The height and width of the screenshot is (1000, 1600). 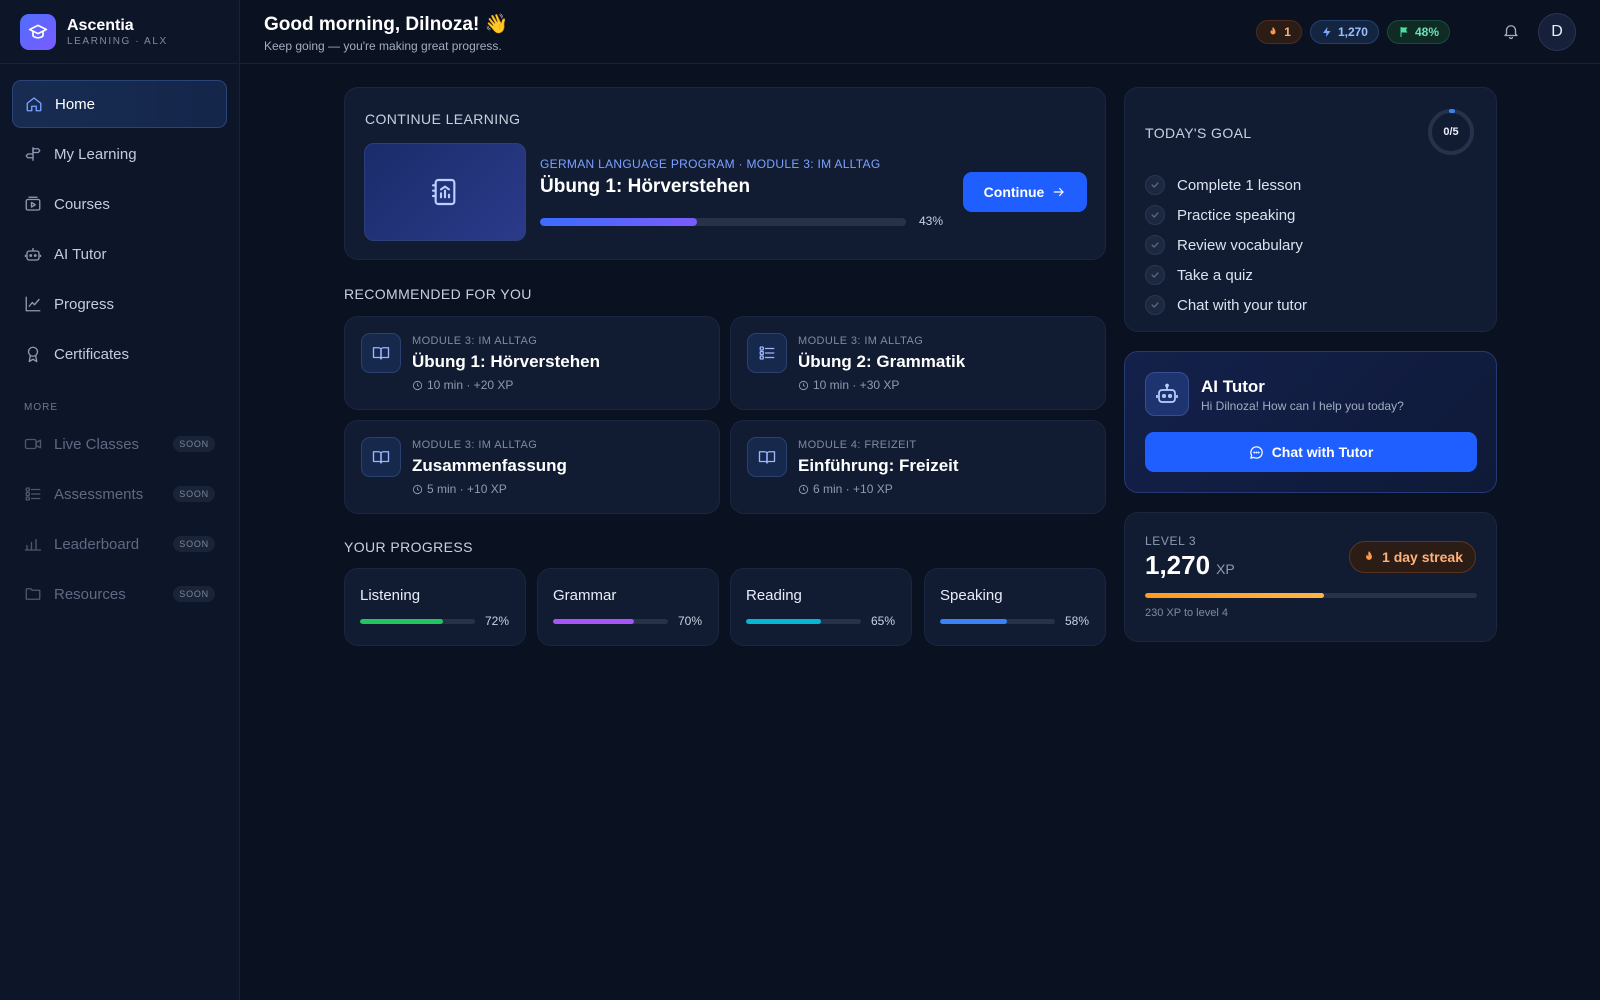 I want to click on skill-progress-card: Speaking 58%, so click(x=1015, y=607).